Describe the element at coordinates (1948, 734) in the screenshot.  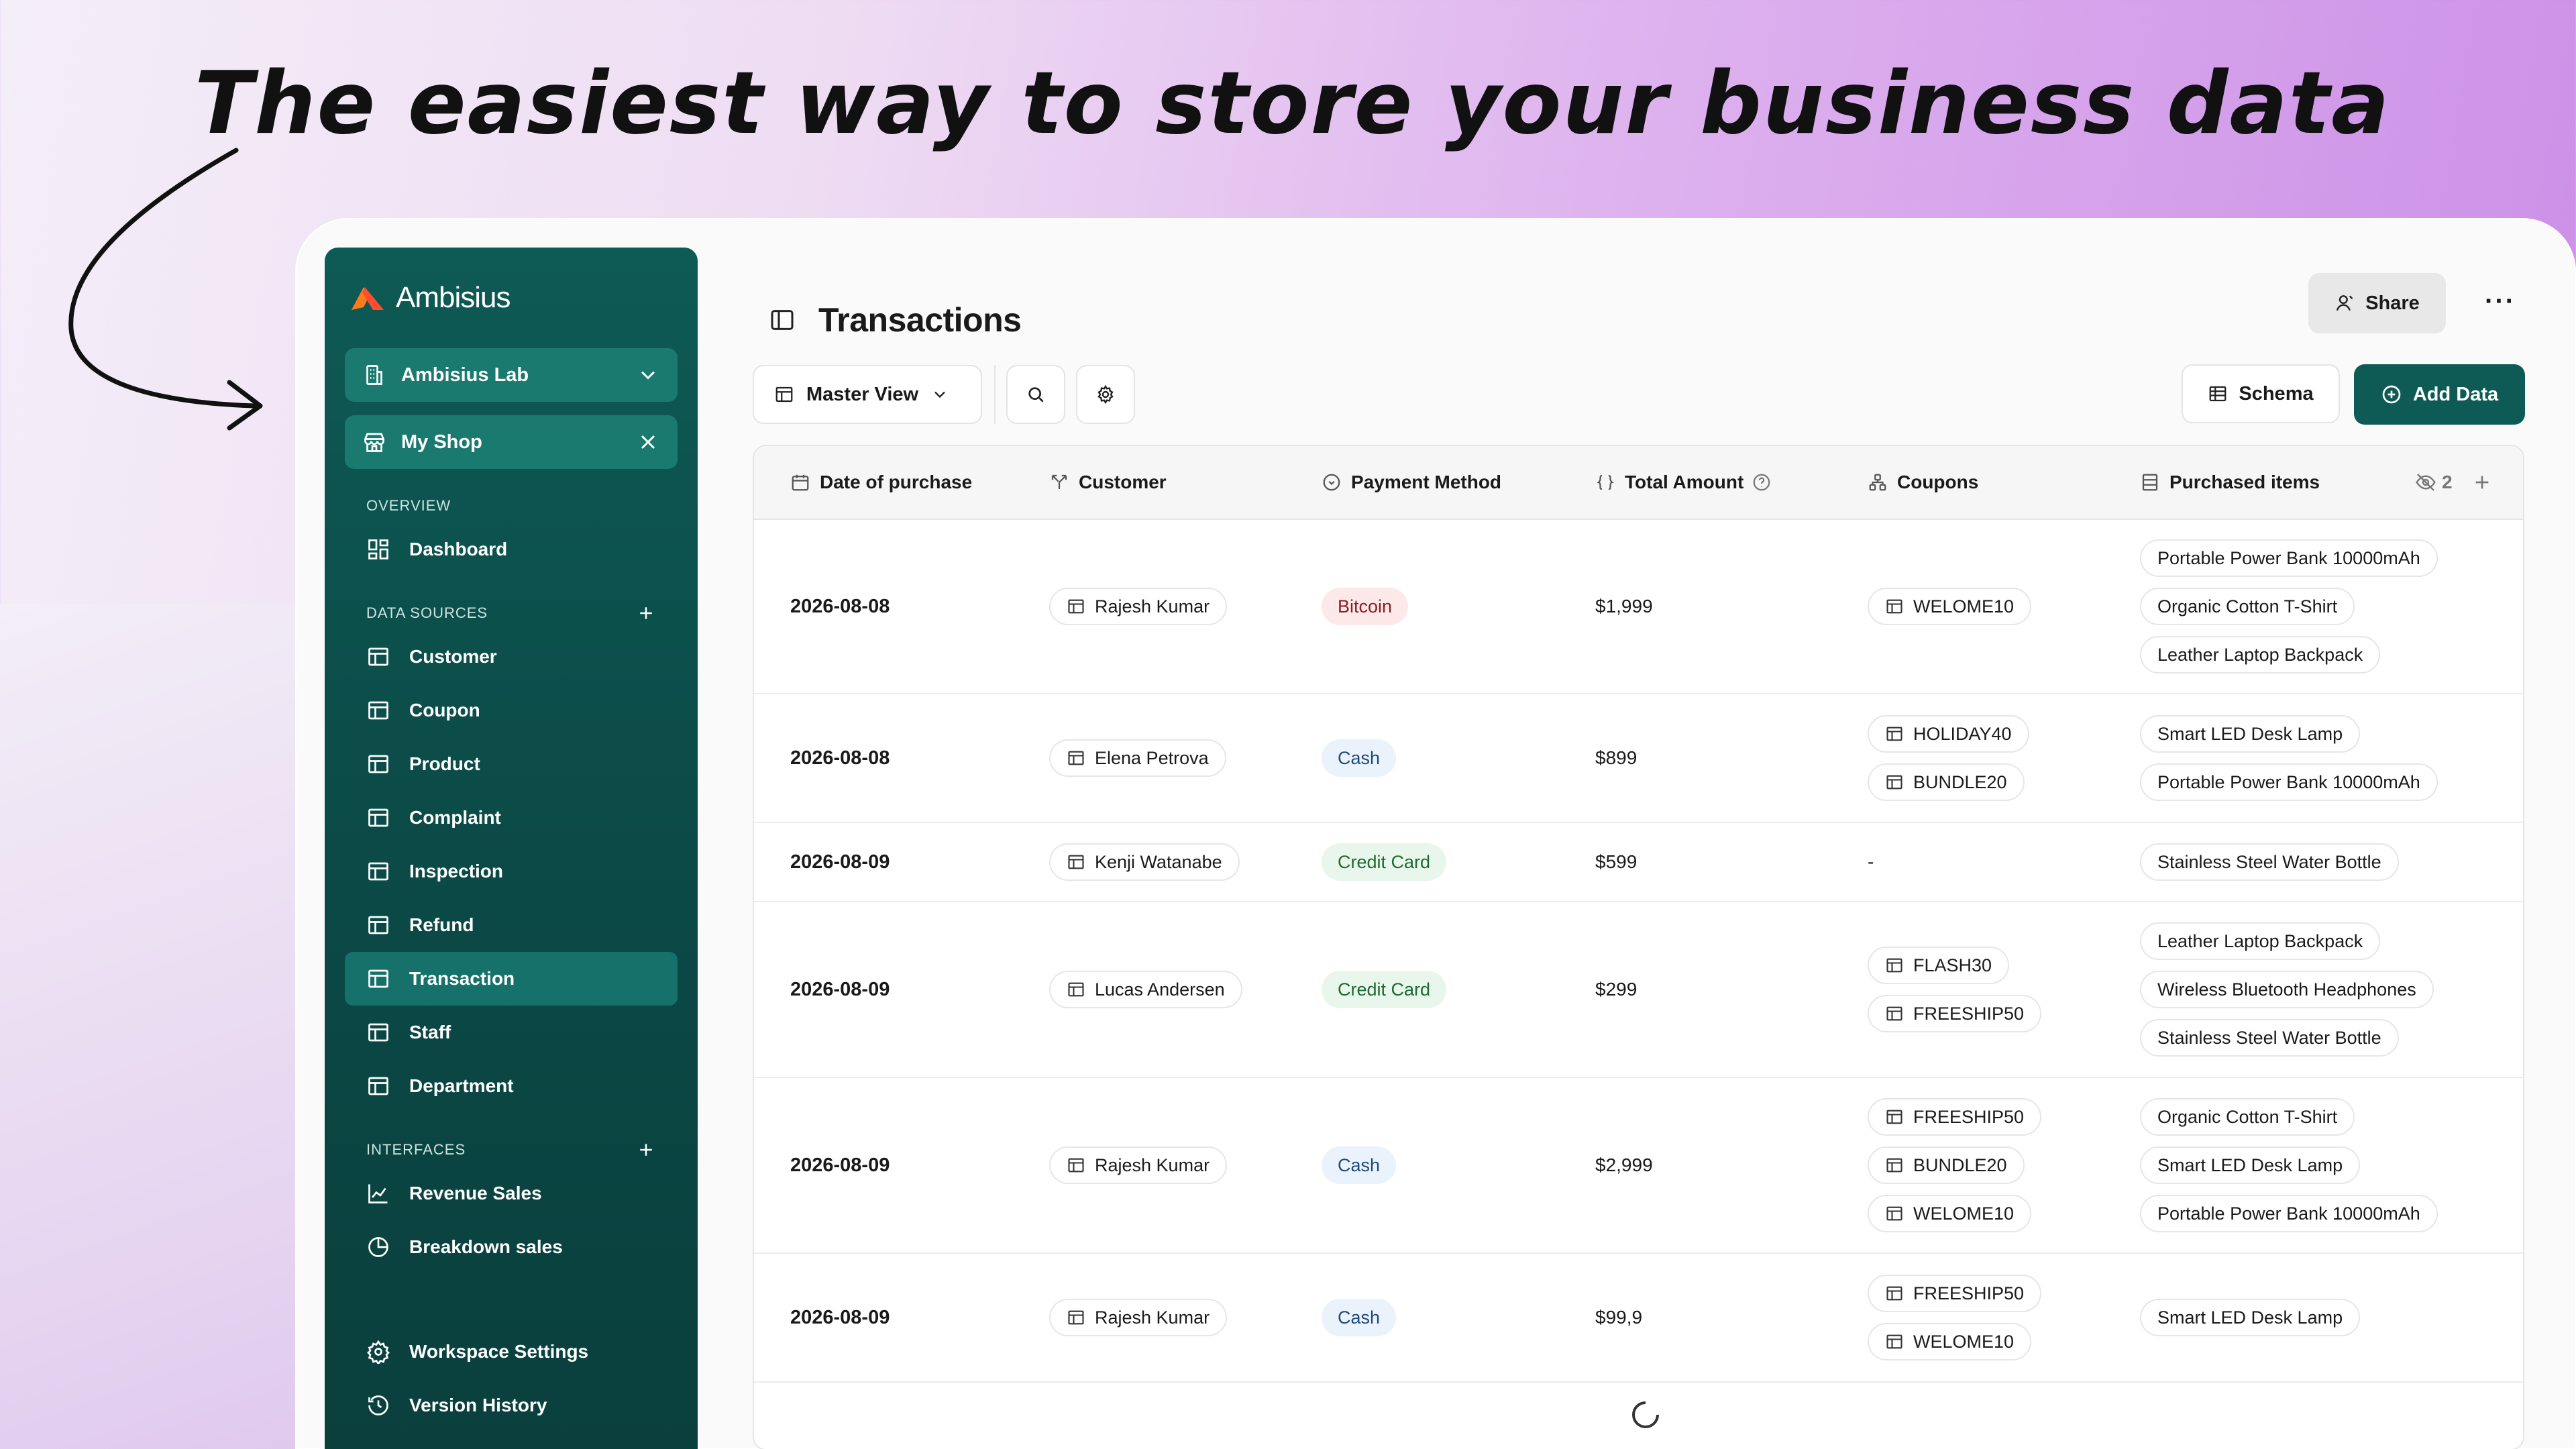
I see `coupon-chip: HOLIDAY40` at that location.